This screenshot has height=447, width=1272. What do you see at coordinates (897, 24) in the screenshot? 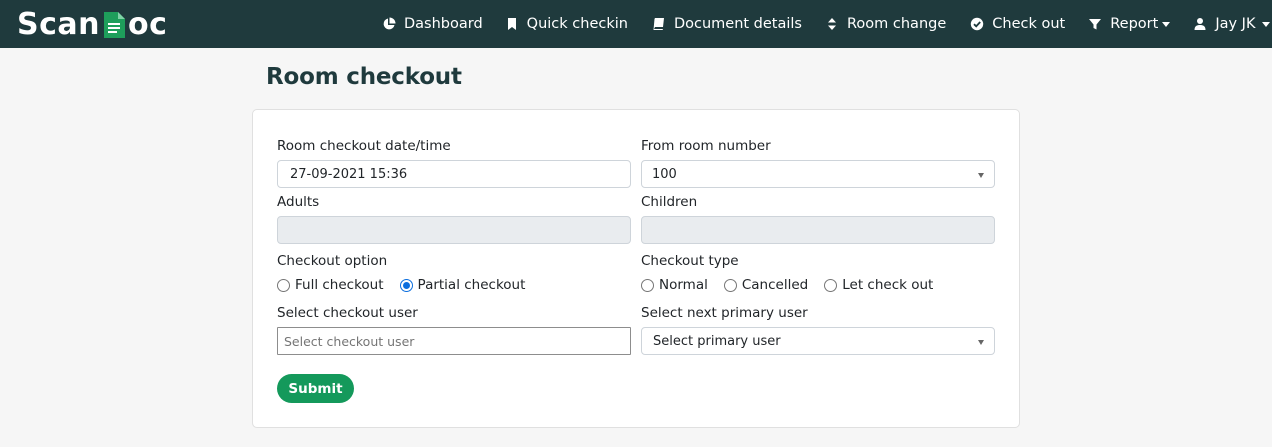
I see `nav-room-change-label: Room change` at bounding box center [897, 24].